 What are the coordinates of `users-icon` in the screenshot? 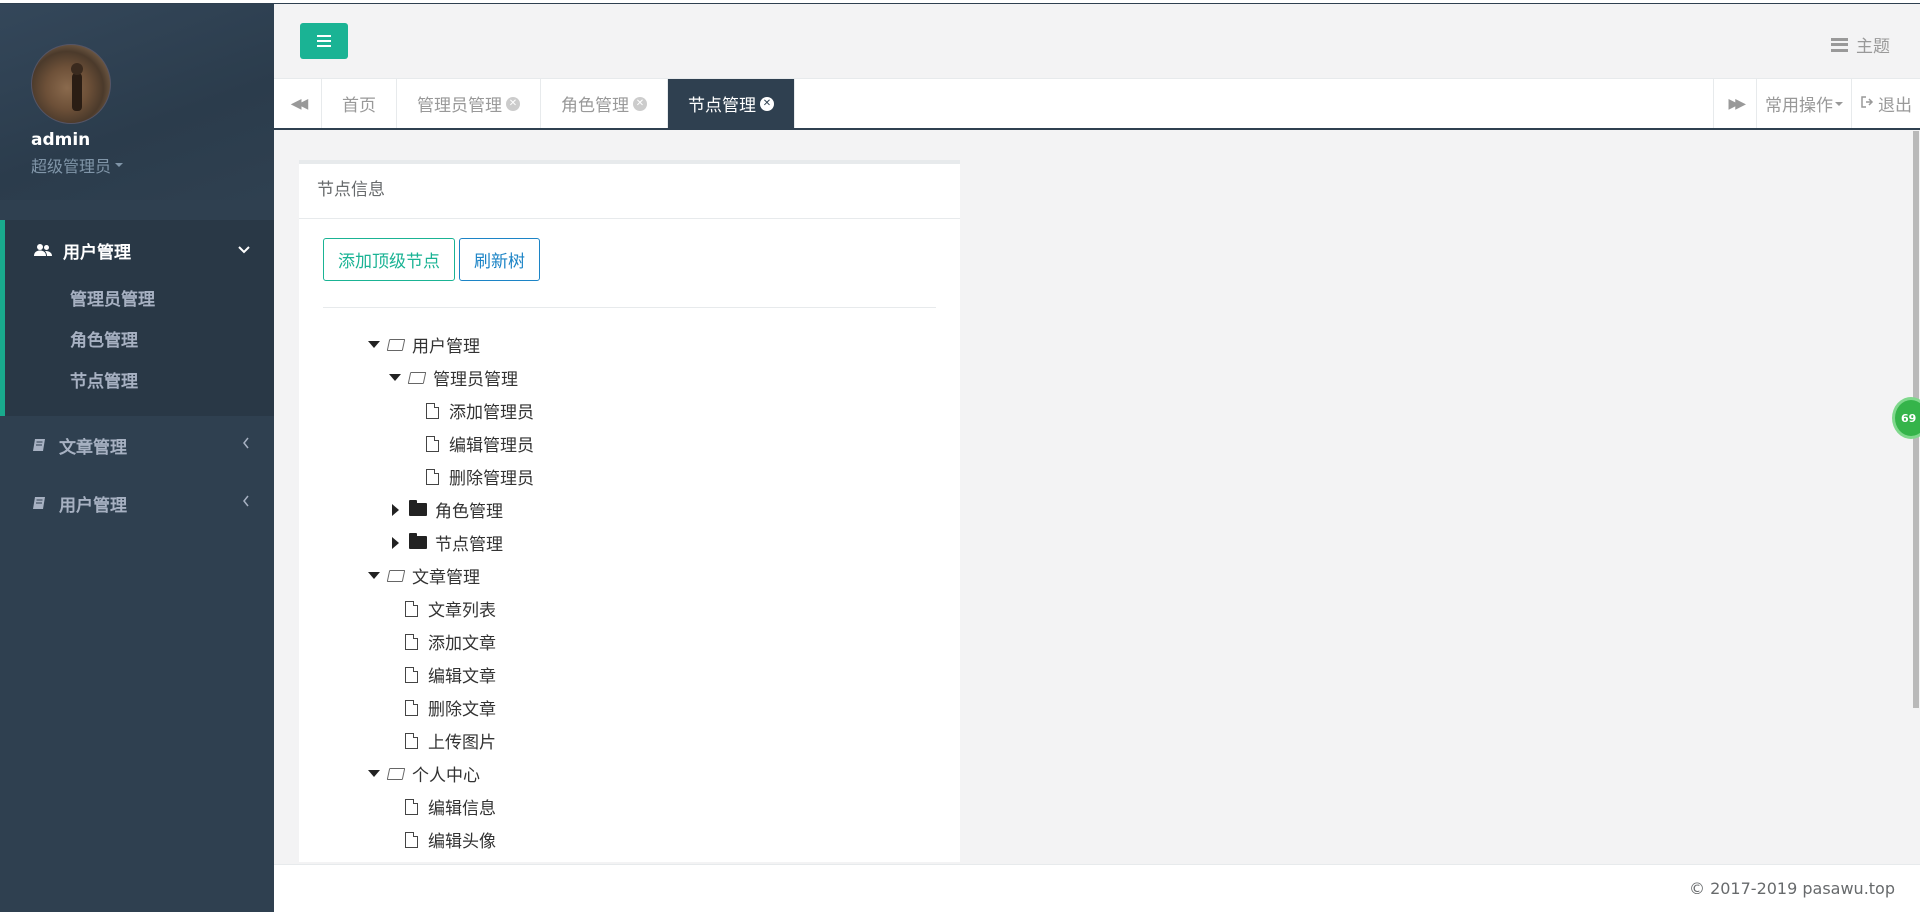 It's located at (43, 250).